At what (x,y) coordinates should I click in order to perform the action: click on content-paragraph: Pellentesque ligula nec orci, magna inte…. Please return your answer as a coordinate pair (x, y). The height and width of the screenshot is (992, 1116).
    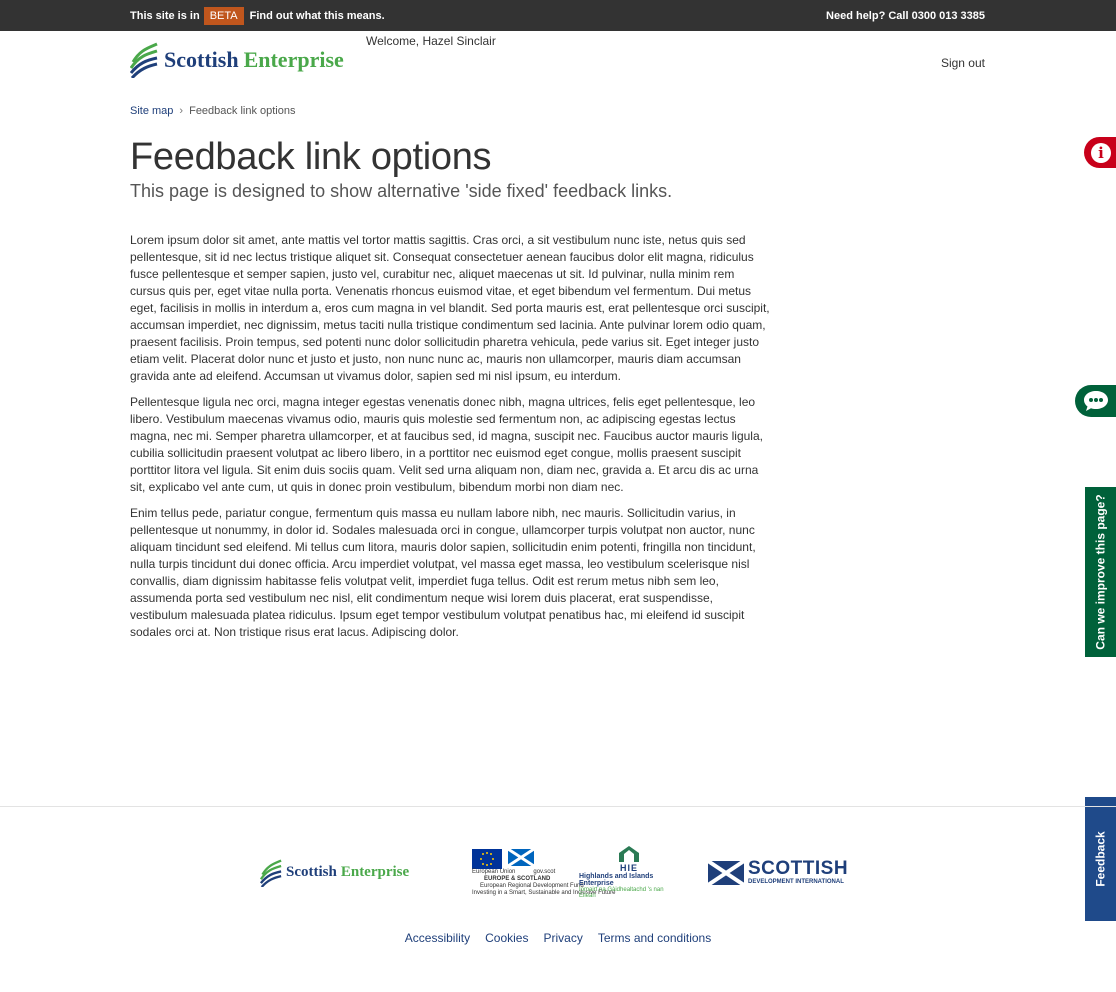
    Looking at the image, I should click on (446, 444).